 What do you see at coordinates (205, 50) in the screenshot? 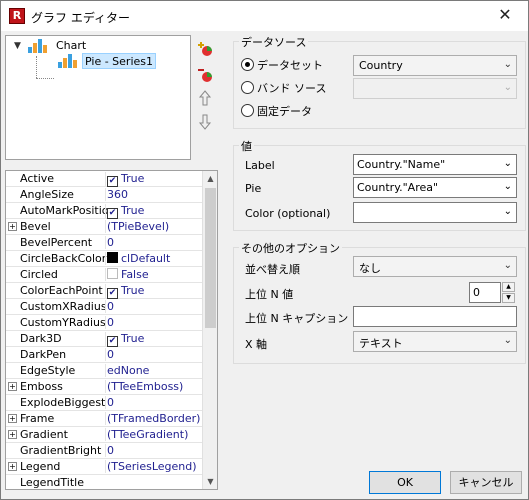
I see `add-series-icon` at bounding box center [205, 50].